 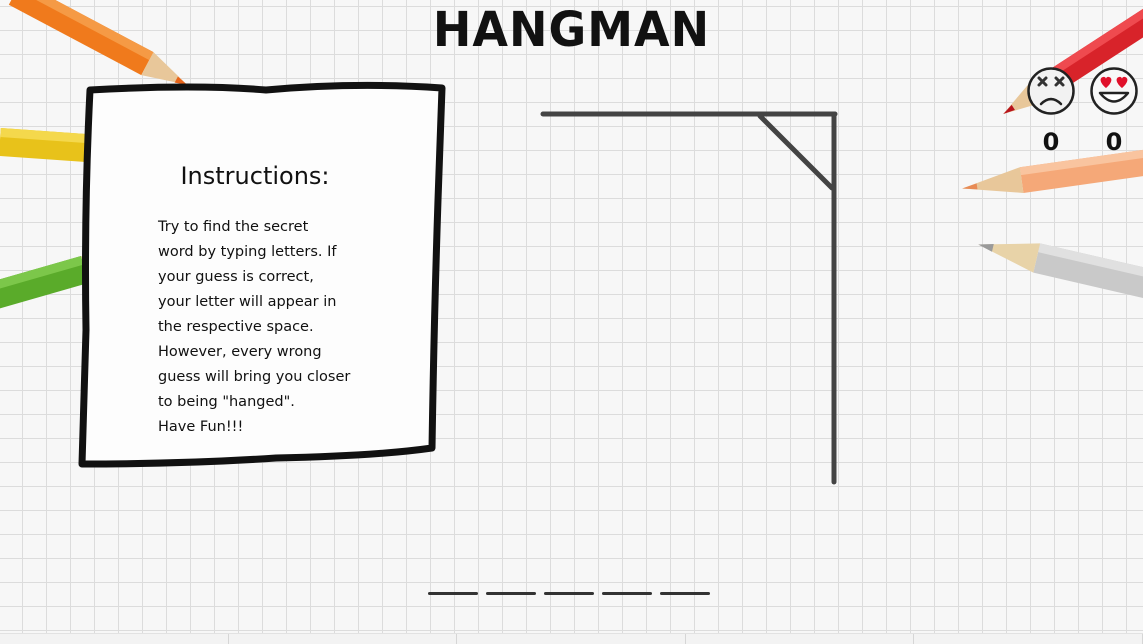 What do you see at coordinates (571, 638) in the screenshot?
I see `bottom-strip` at bounding box center [571, 638].